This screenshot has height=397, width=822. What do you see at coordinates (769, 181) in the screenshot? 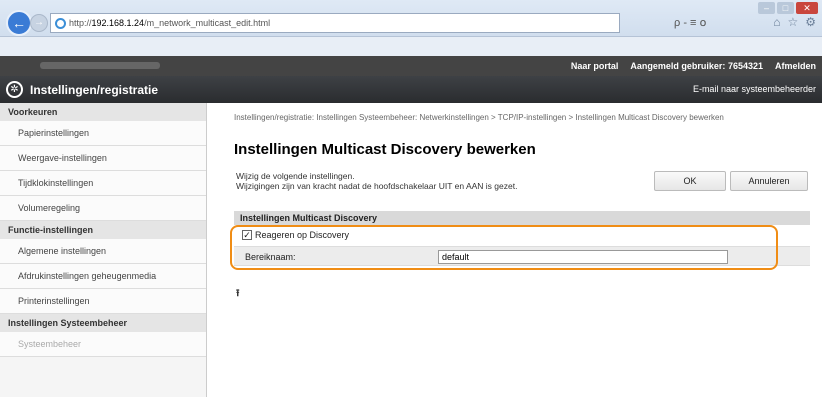
I see `cancel-button: Annuleren` at bounding box center [769, 181].